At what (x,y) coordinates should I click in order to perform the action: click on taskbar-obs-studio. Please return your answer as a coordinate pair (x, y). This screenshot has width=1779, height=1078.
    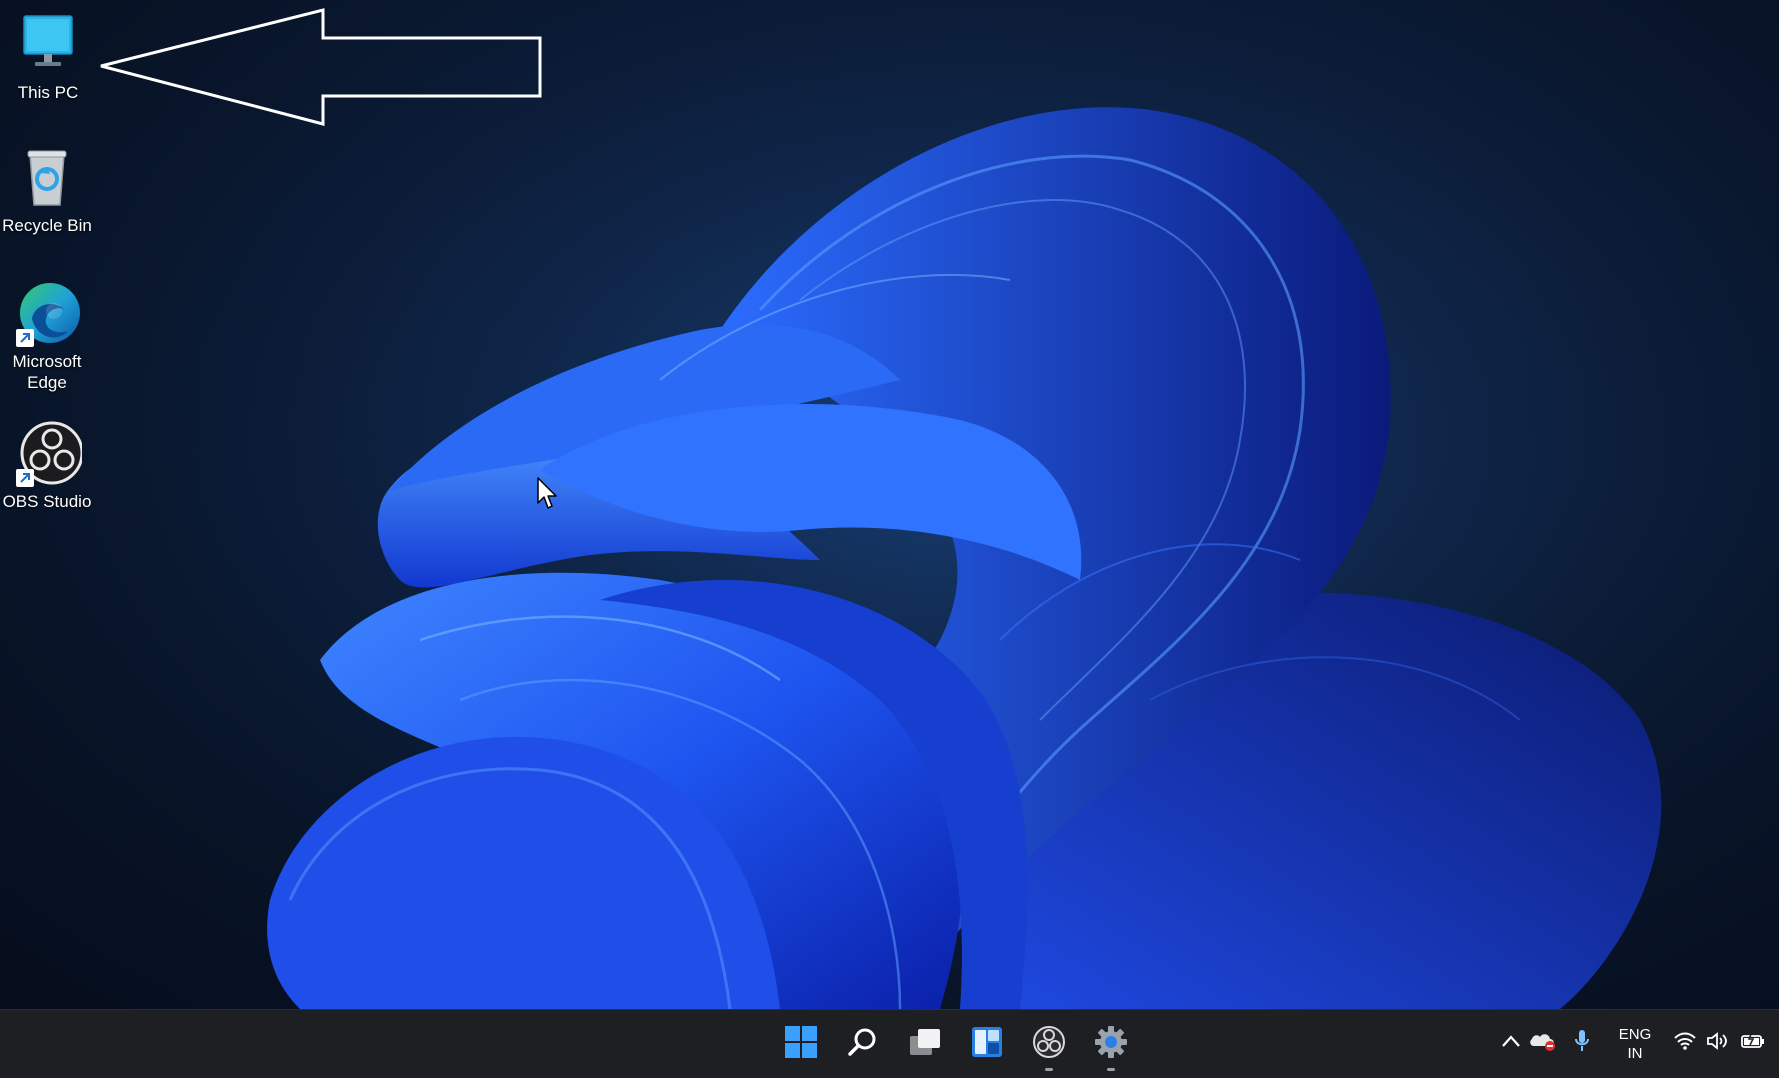
    Looking at the image, I should click on (1049, 1045).